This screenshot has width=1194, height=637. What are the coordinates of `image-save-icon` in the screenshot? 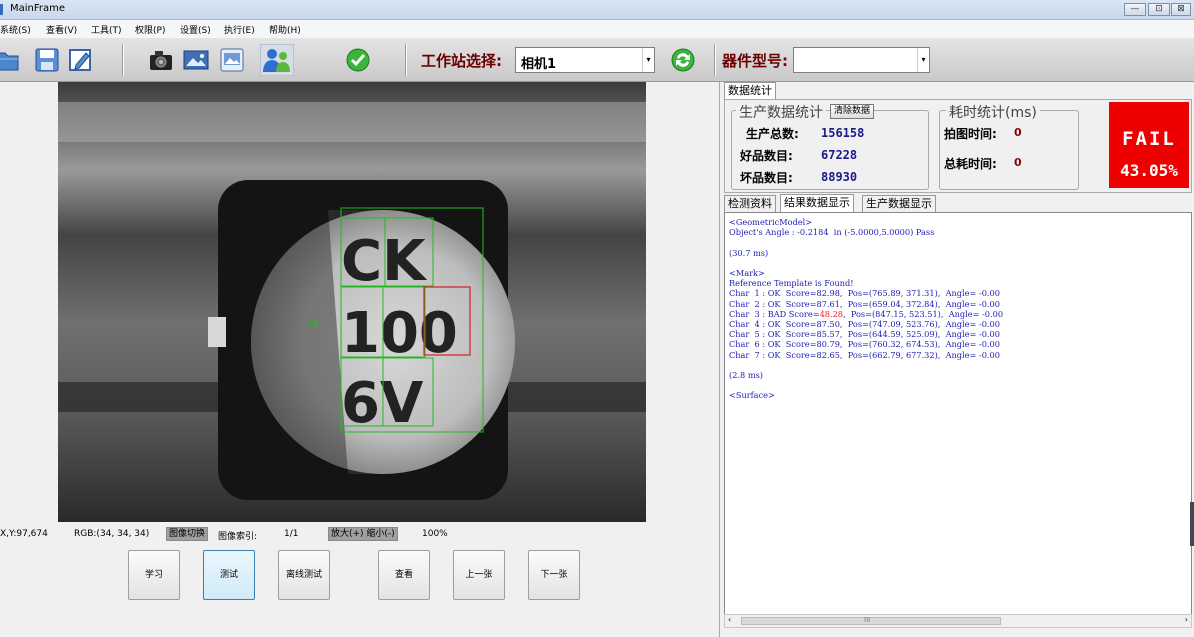 It's located at (232, 60).